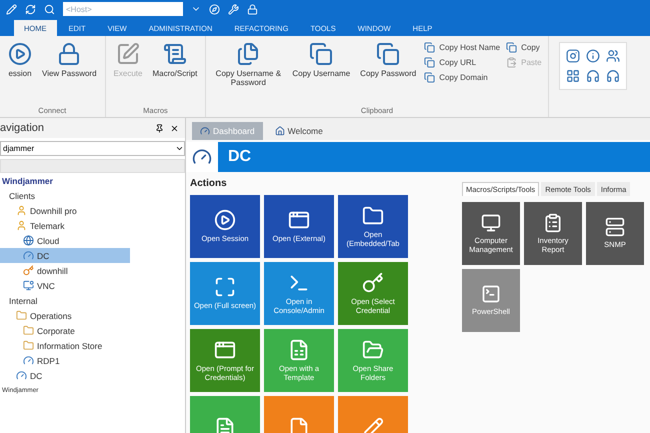 The height and width of the screenshot is (433, 650). Describe the element at coordinates (209, 183) in the screenshot. I see `section-title: Actions` at that location.